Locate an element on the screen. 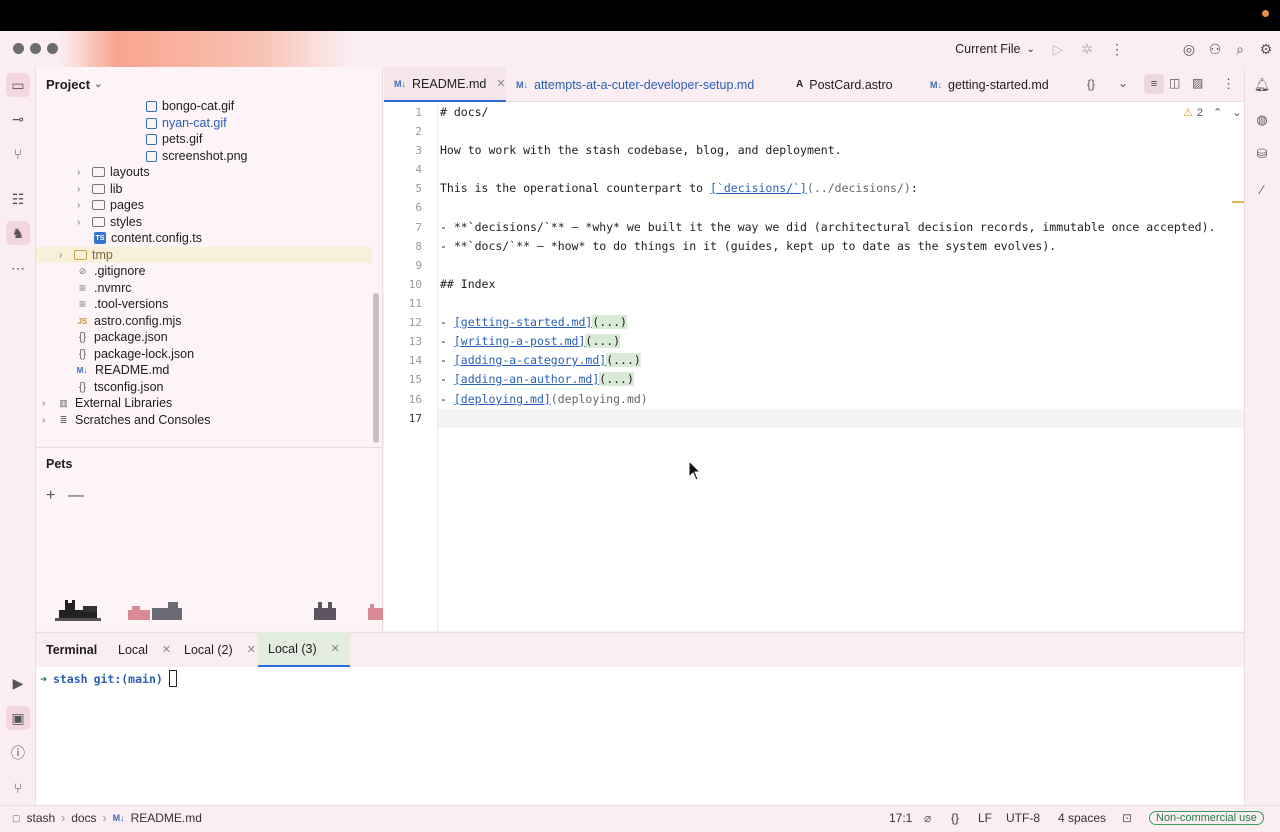 This screenshot has height=832, width=1280. run-config-selector: Current File ⌄ is located at coordinates (995, 49).